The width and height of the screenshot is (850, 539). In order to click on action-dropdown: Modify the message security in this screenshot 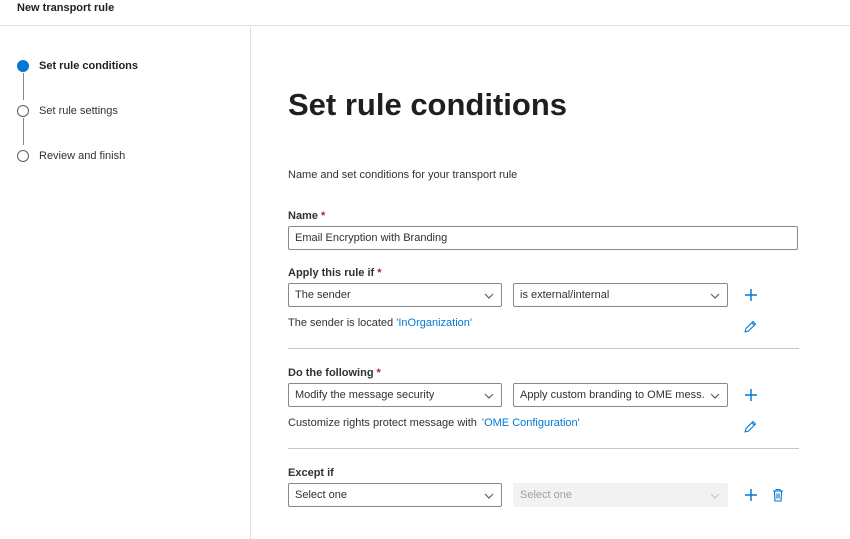, I will do `click(395, 395)`.